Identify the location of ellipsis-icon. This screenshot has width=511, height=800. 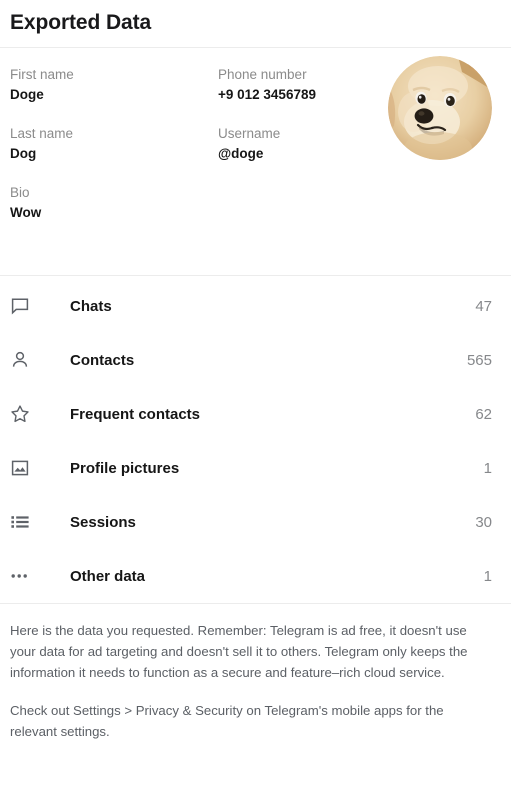
(27, 576).